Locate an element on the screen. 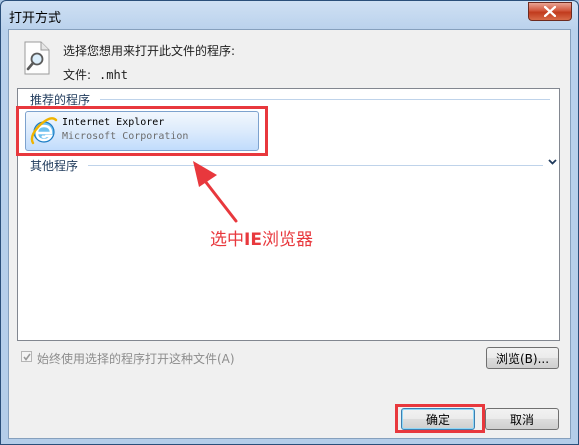 This screenshot has height=445, width=579. document-search-icon is located at coordinates (37, 58).